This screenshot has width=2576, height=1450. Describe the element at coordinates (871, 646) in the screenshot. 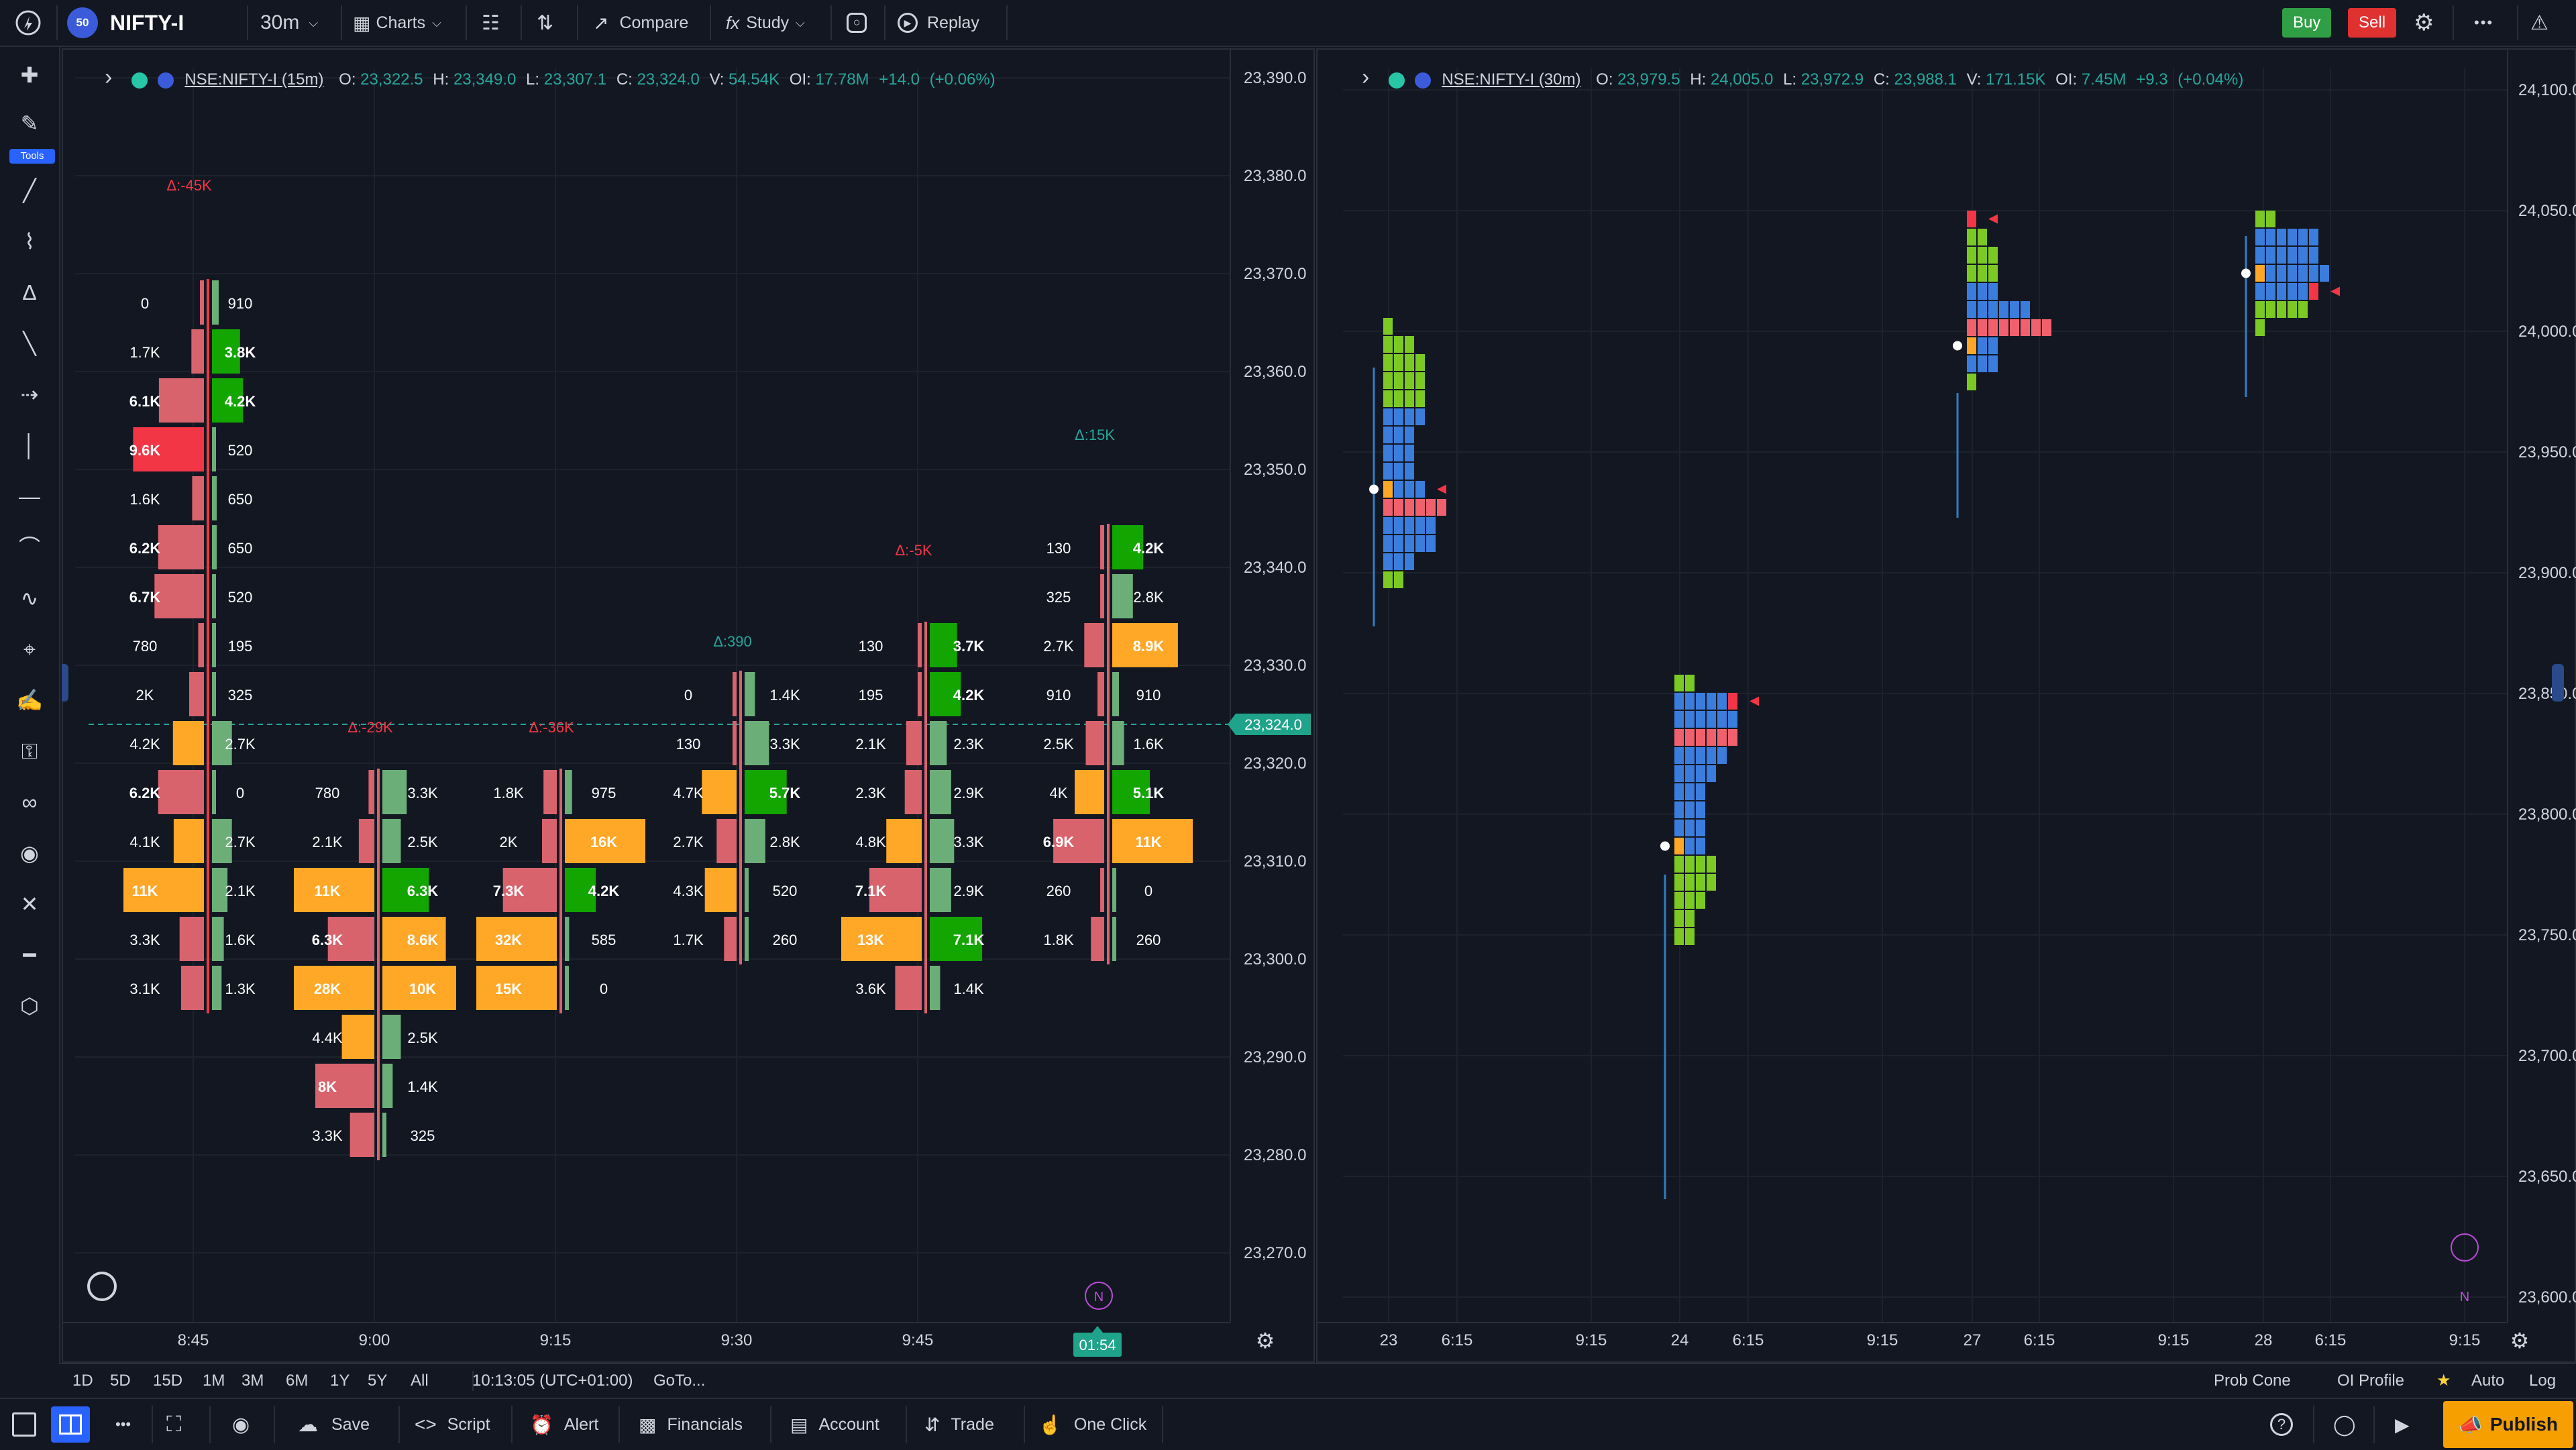

I see `footprint-sell-value: 130` at that location.